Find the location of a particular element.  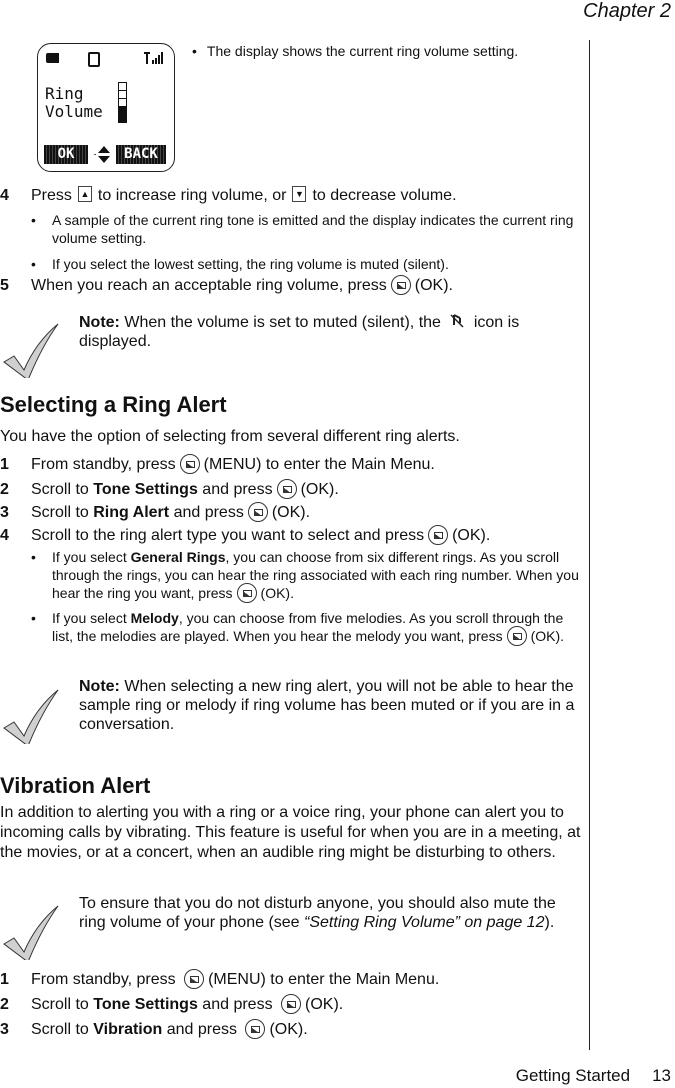

battery-icon is located at coordinates (52, 58).